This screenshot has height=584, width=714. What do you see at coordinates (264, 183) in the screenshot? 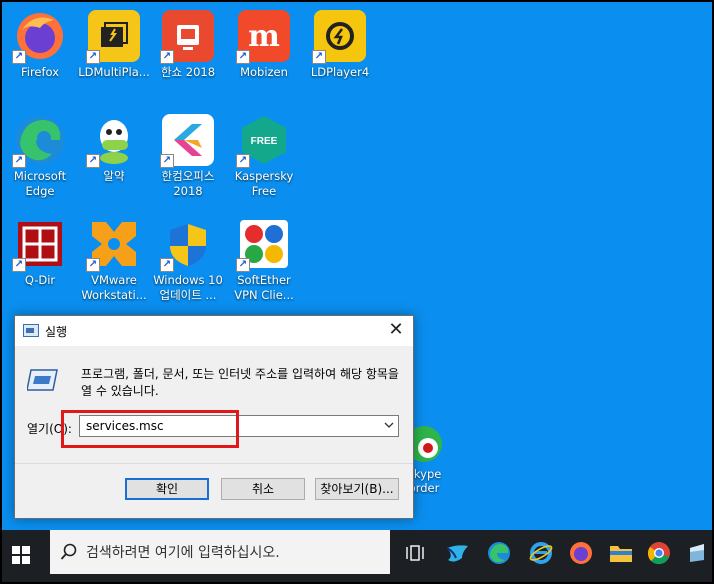
I see `icon-label: Kaspersky Free` at bounding box center [264, 183].